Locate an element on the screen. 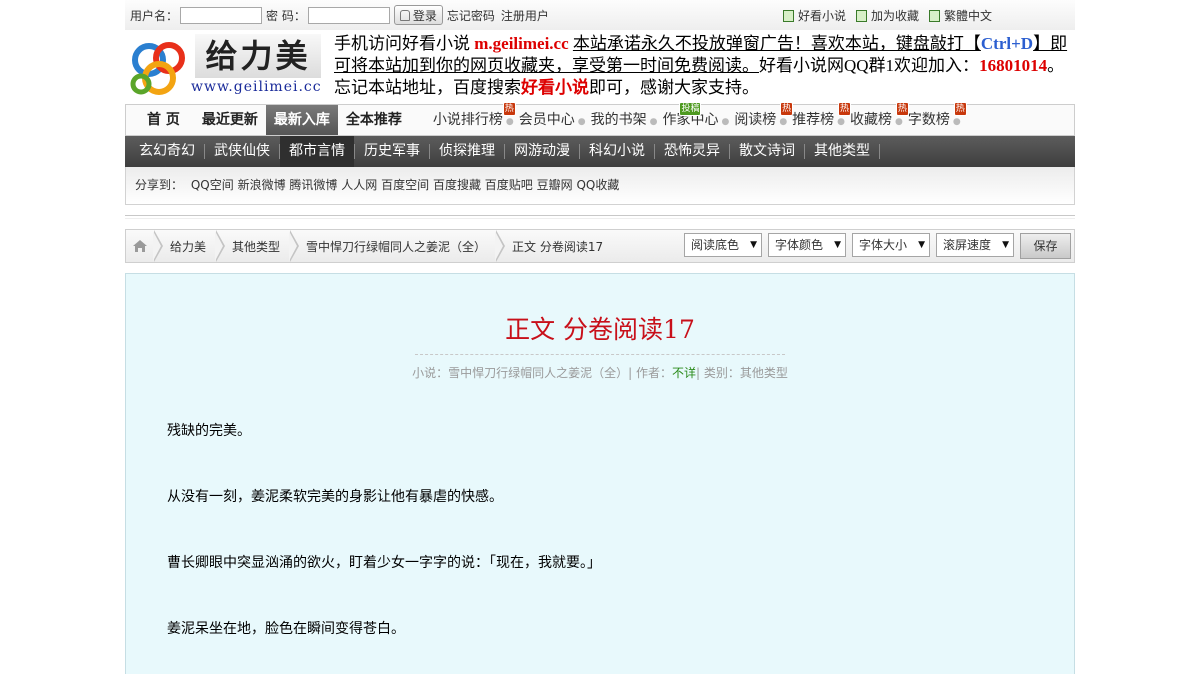  chapter-title: 正文 分卷阅读17 is located at coordinates (600, 329).